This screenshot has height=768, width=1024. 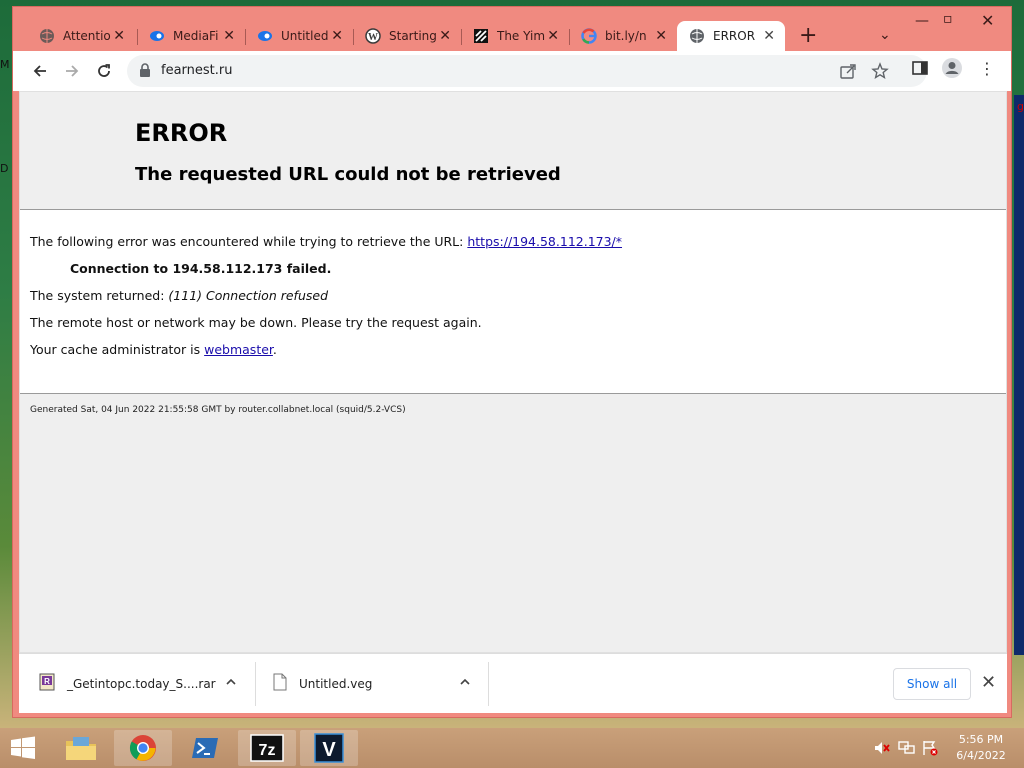 I want to click on winrar-file-icon: R, so click(x=47, y=684).